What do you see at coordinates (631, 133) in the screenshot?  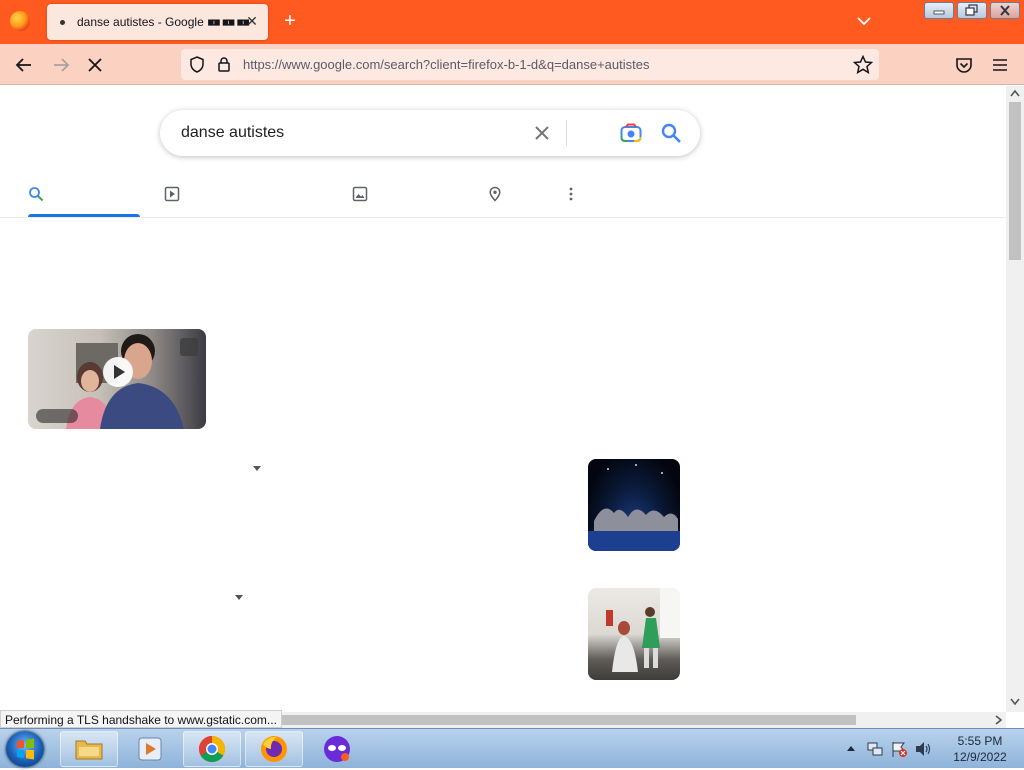 I see `google-lens-camera-icon` at bounding box center [631, 133].